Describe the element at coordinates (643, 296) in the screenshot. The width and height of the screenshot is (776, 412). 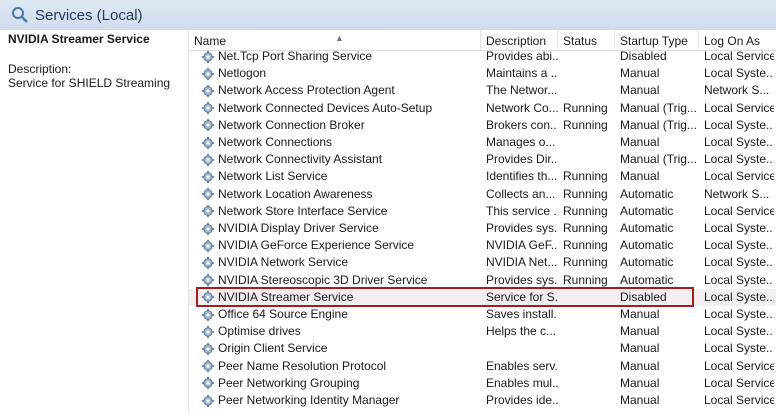
I see `service-startup-type-cell: Disabled` at that location.